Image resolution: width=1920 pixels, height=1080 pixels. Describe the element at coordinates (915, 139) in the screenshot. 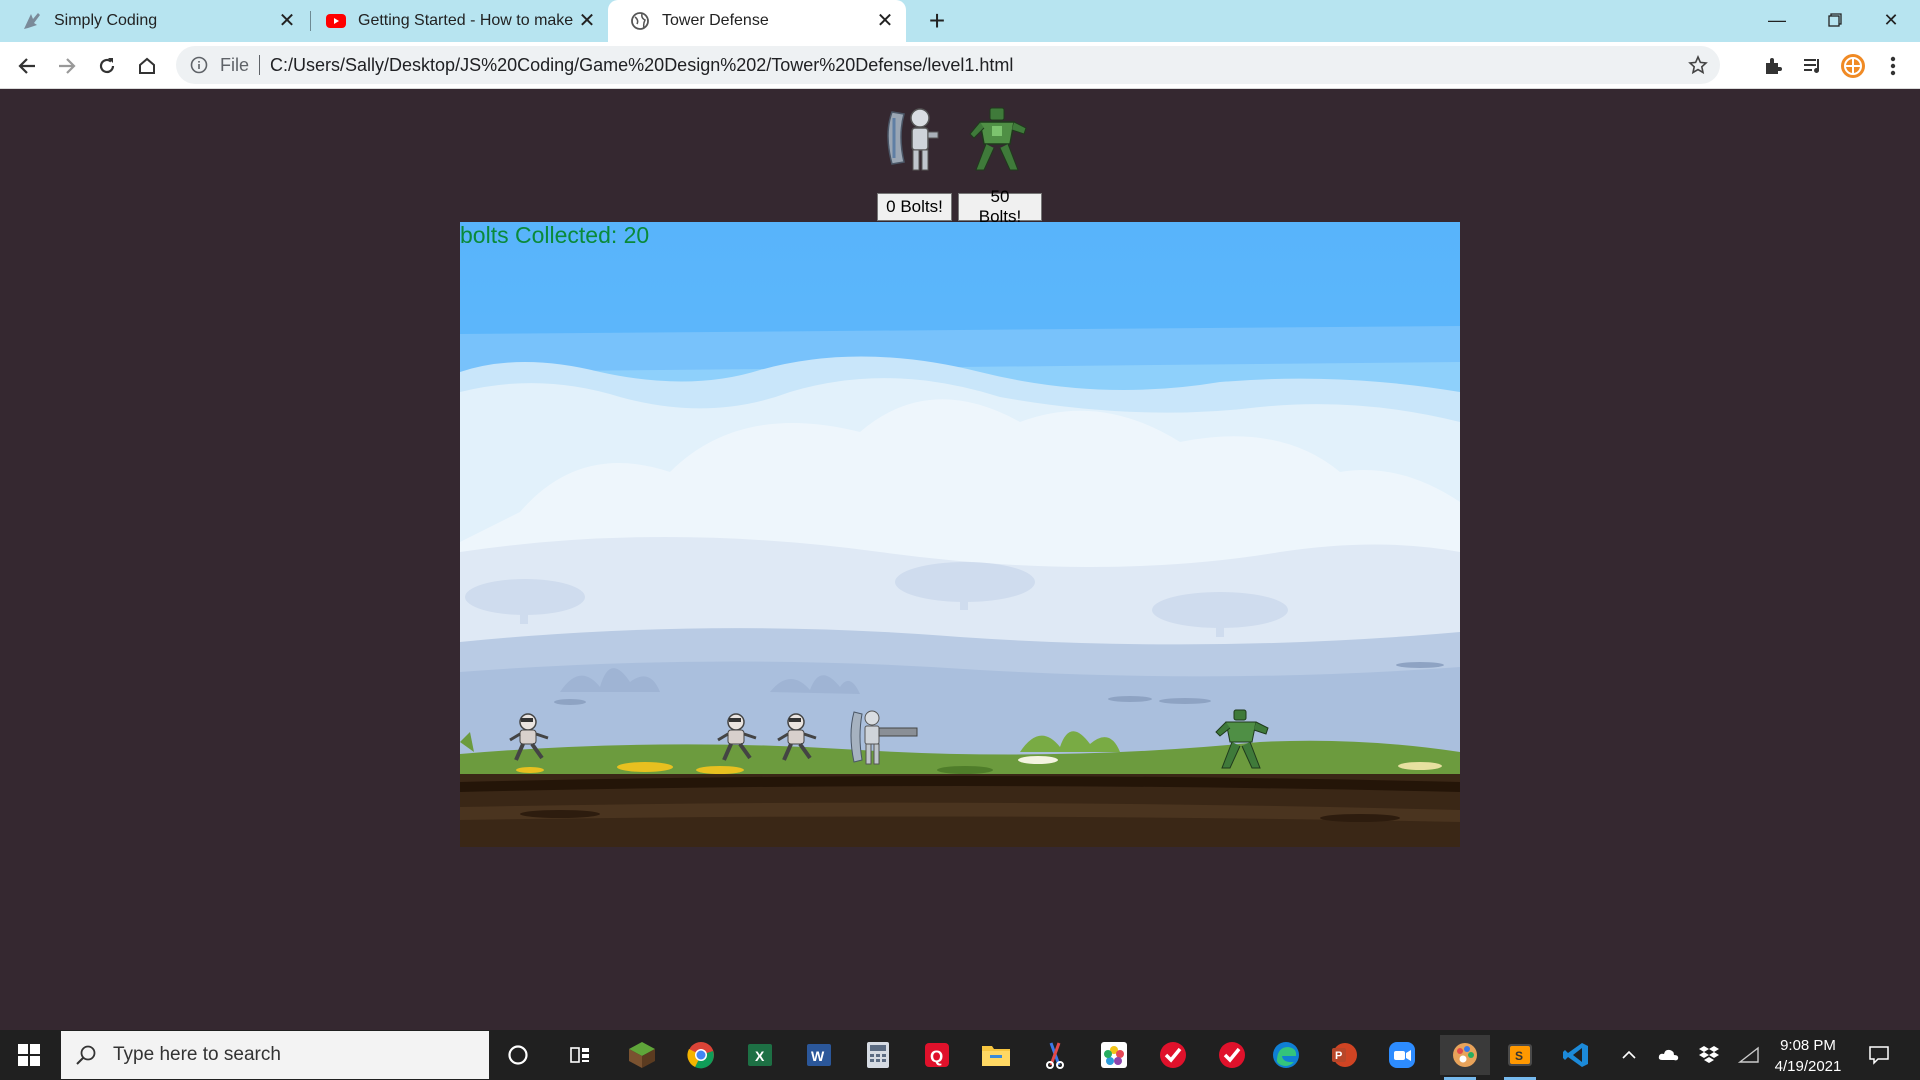

I see `shield-knight-icon` at that location.